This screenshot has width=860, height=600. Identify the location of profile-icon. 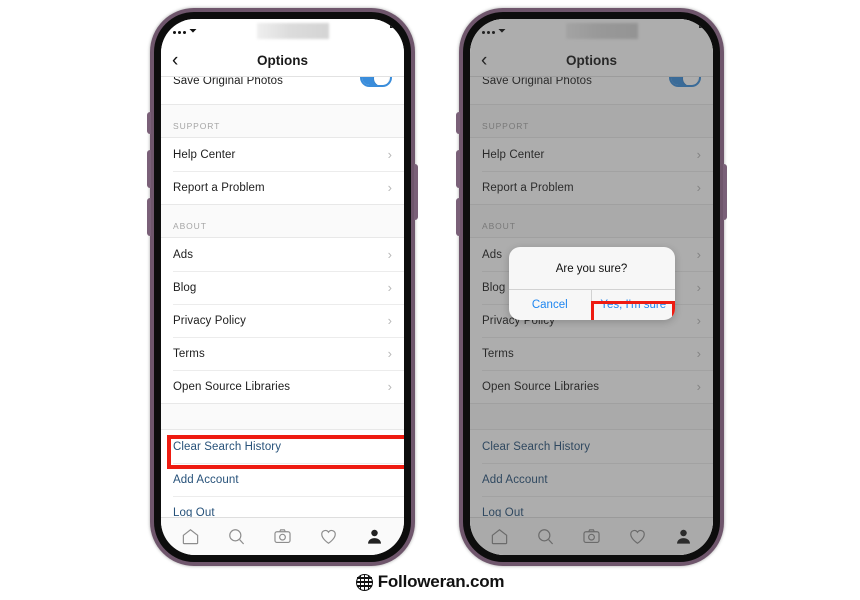
(374, 536).